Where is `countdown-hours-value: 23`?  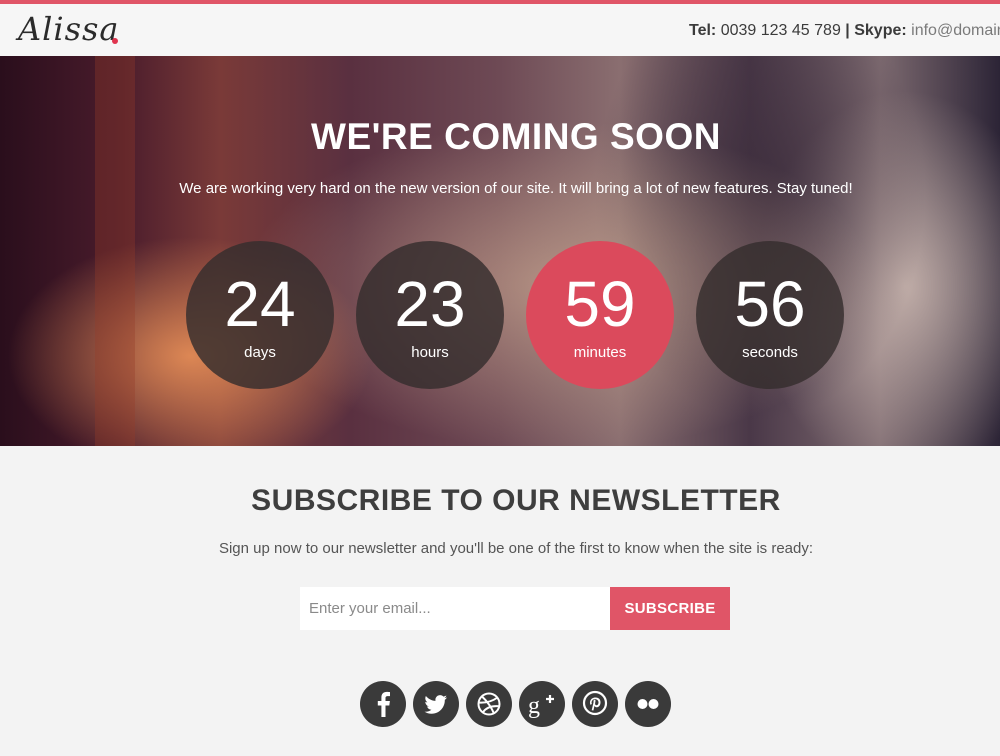
countdown-hours-value: 23 is located at coordinates (430, 304).